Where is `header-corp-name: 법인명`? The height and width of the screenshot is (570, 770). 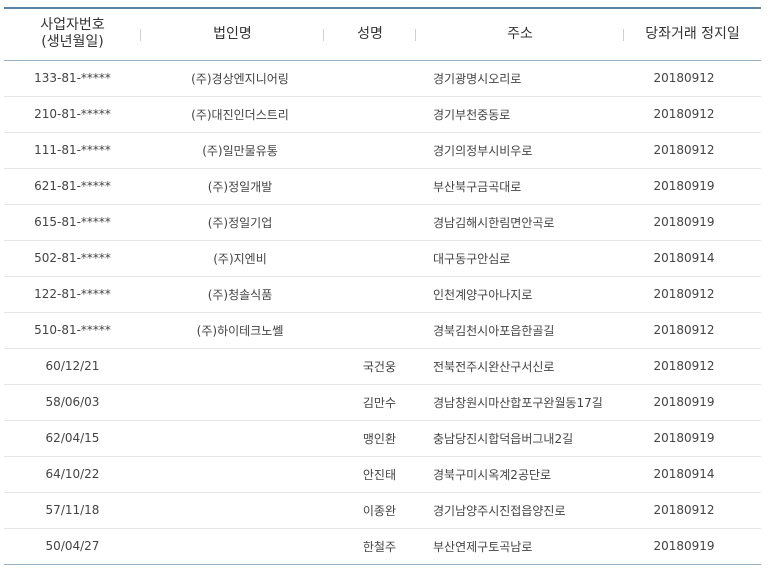
header-corp-name: 법인명 is located at coordinates (232, 34).